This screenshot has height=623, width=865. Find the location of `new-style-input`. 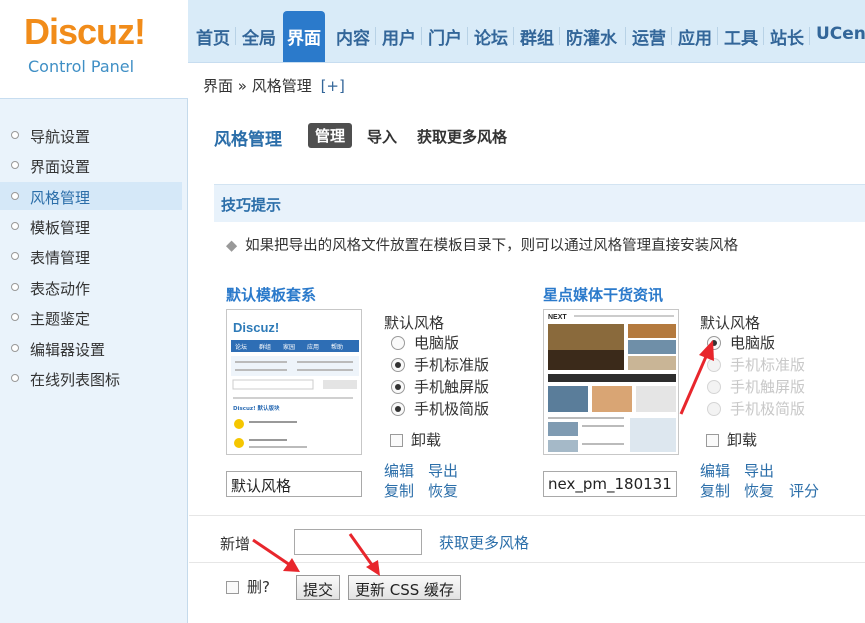

new-style-input is located at coordinates (358, 542).